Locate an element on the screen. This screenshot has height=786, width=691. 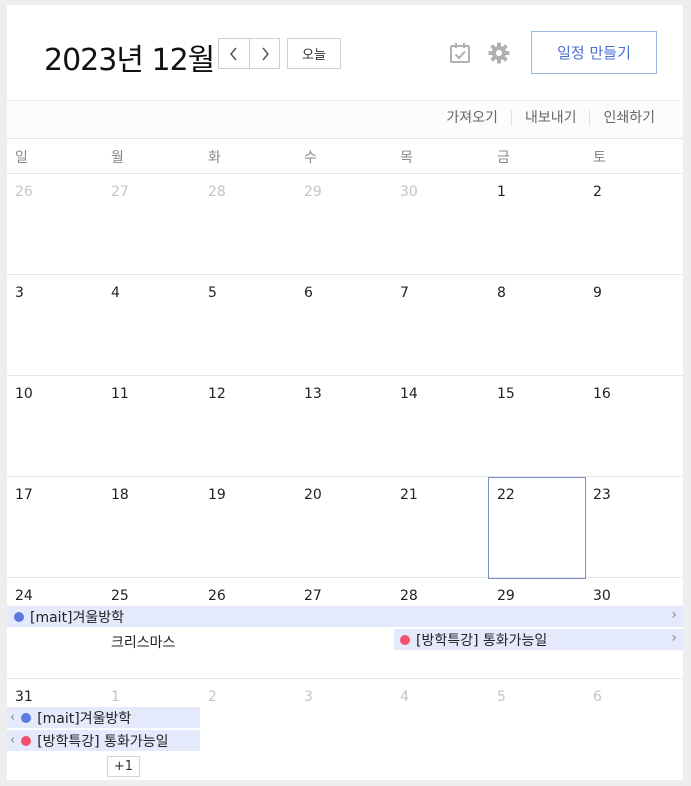
day-cell: 21 is located at coordinates (409, 495).